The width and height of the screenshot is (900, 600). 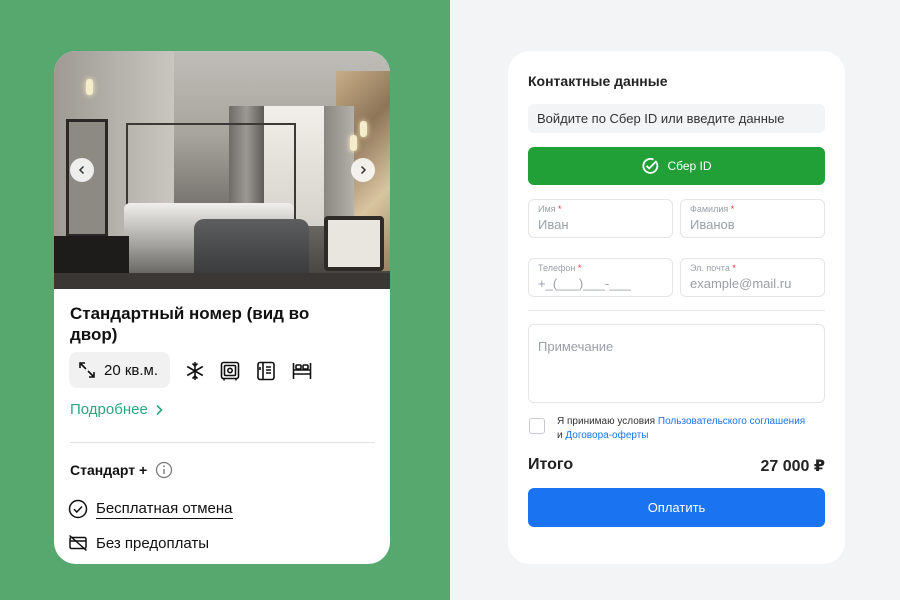 I want to click on sber-id-label: Сбер ID, so click(x=689, y=166).